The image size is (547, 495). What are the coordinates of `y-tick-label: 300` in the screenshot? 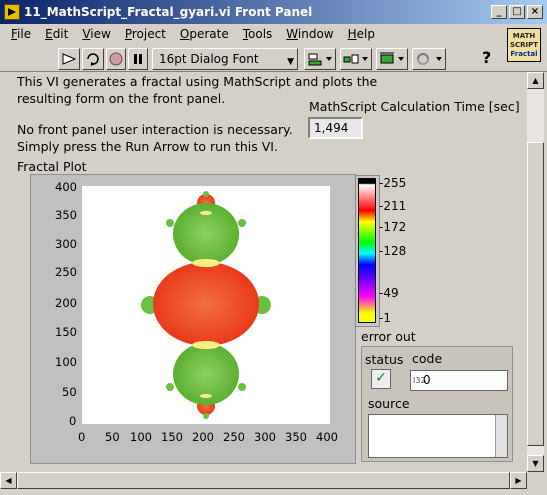 It's located at (66, 244).